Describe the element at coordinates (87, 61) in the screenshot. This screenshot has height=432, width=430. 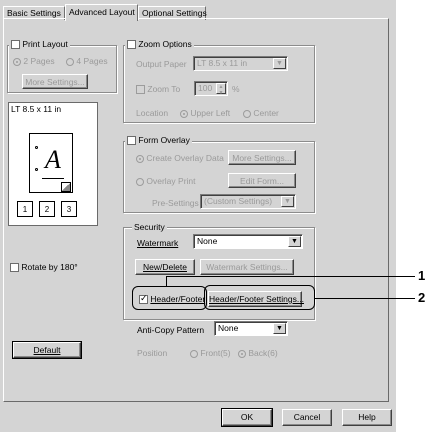
I see `four-pages-option: 4 Pages` at that location.